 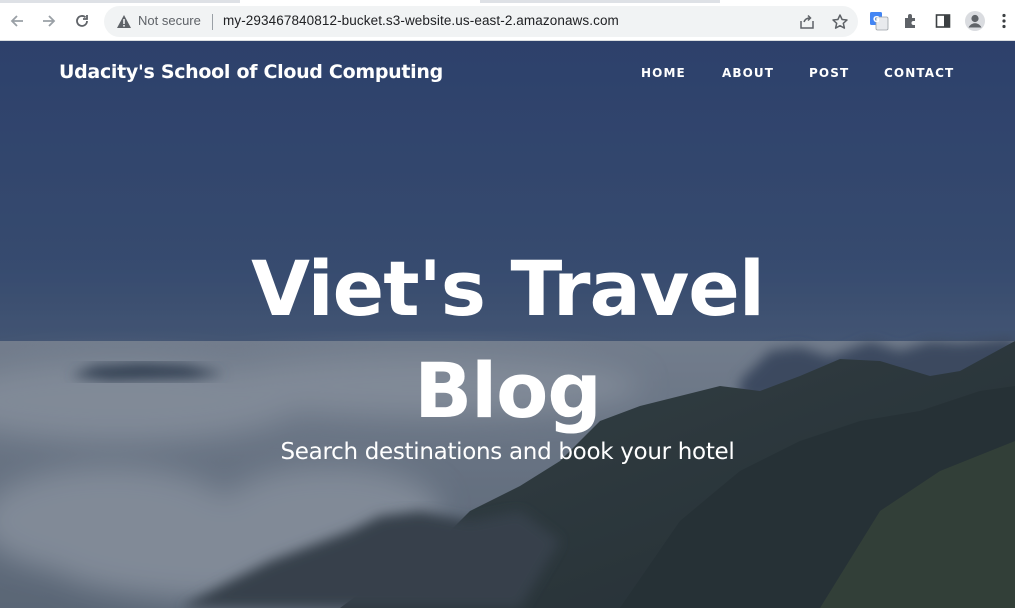 I want to click on profile-icon, so click(x=975, y=21).